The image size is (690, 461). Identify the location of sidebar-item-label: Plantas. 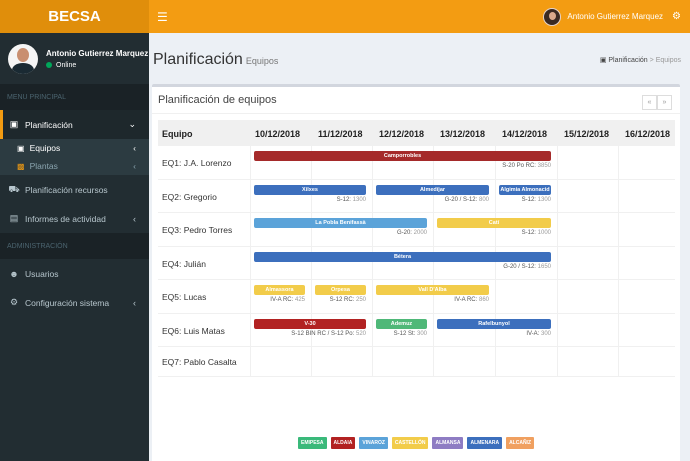
(43, 166).